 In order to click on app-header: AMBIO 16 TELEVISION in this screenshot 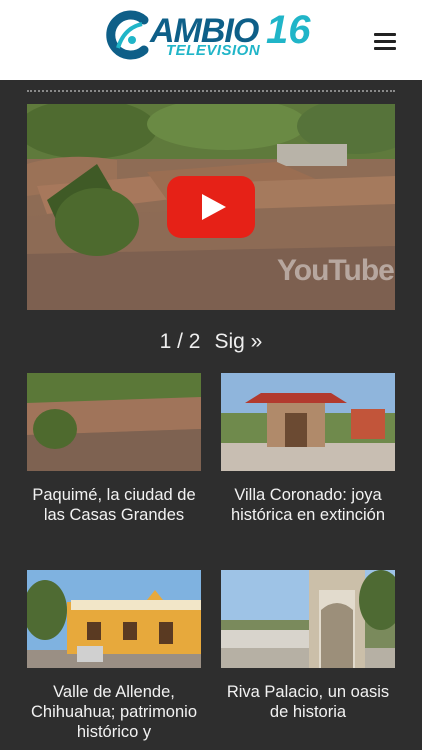, I will do `click(211, 40)`.